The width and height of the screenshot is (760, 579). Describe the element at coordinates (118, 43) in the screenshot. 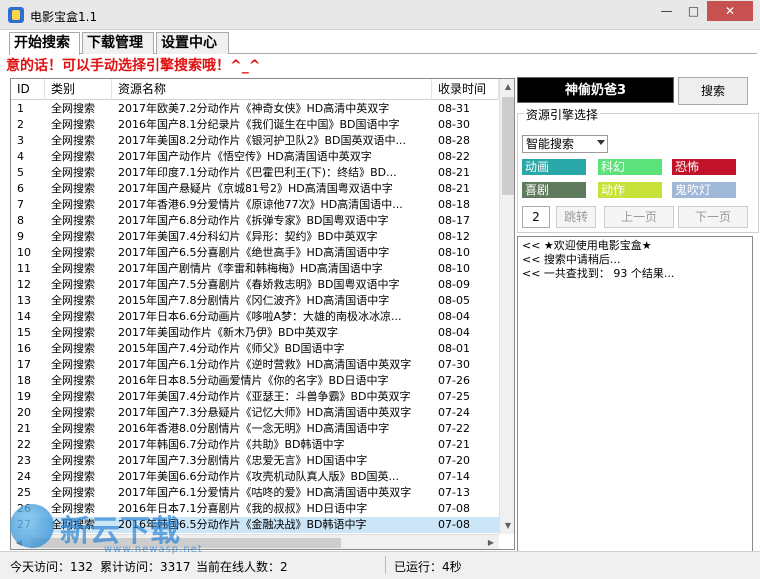

I see `tab-downloads: 下载管理` at that location.